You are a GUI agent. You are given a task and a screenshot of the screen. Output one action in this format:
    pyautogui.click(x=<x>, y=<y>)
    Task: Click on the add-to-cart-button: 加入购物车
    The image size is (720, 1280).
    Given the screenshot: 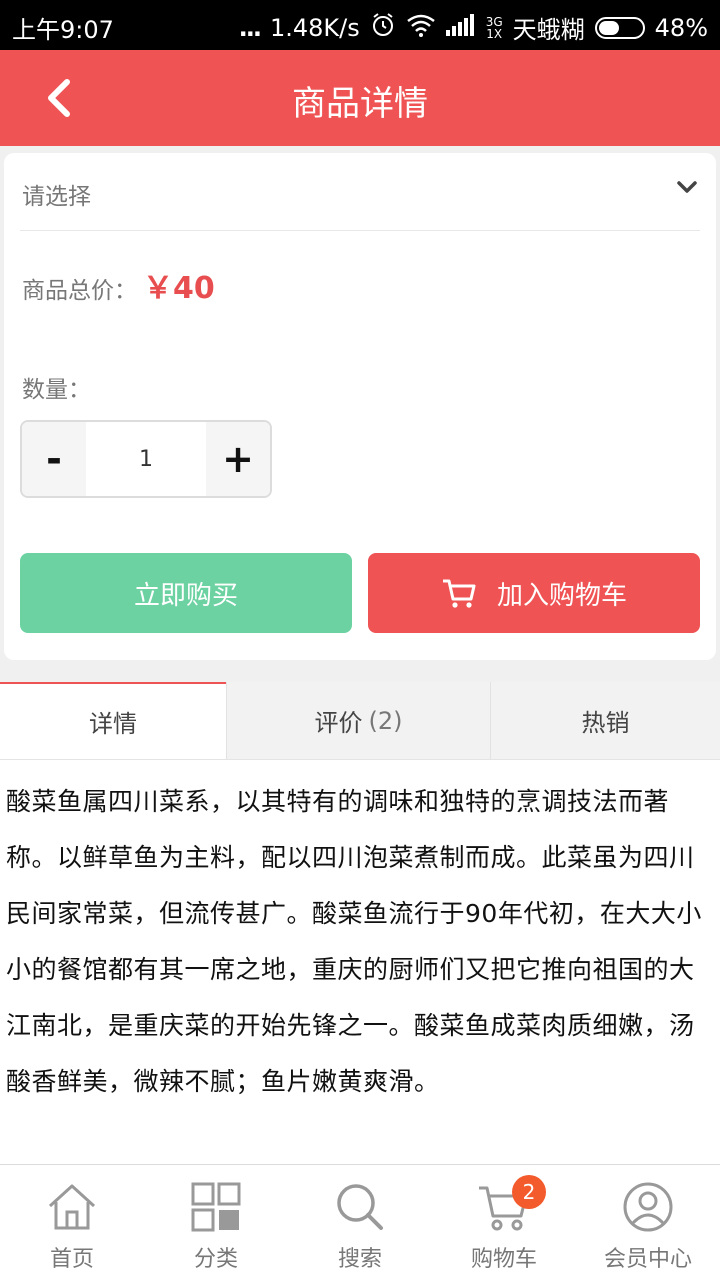 What is the action you would take?
    pyautogui.click(x=534, y=593)
    